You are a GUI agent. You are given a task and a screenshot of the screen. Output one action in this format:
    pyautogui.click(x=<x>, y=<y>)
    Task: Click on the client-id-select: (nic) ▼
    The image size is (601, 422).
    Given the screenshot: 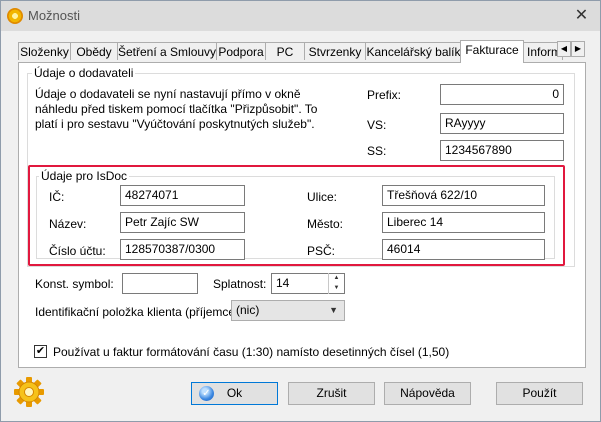 What is the action you would take?
    pyautogui.click(x=288, y=310)
    